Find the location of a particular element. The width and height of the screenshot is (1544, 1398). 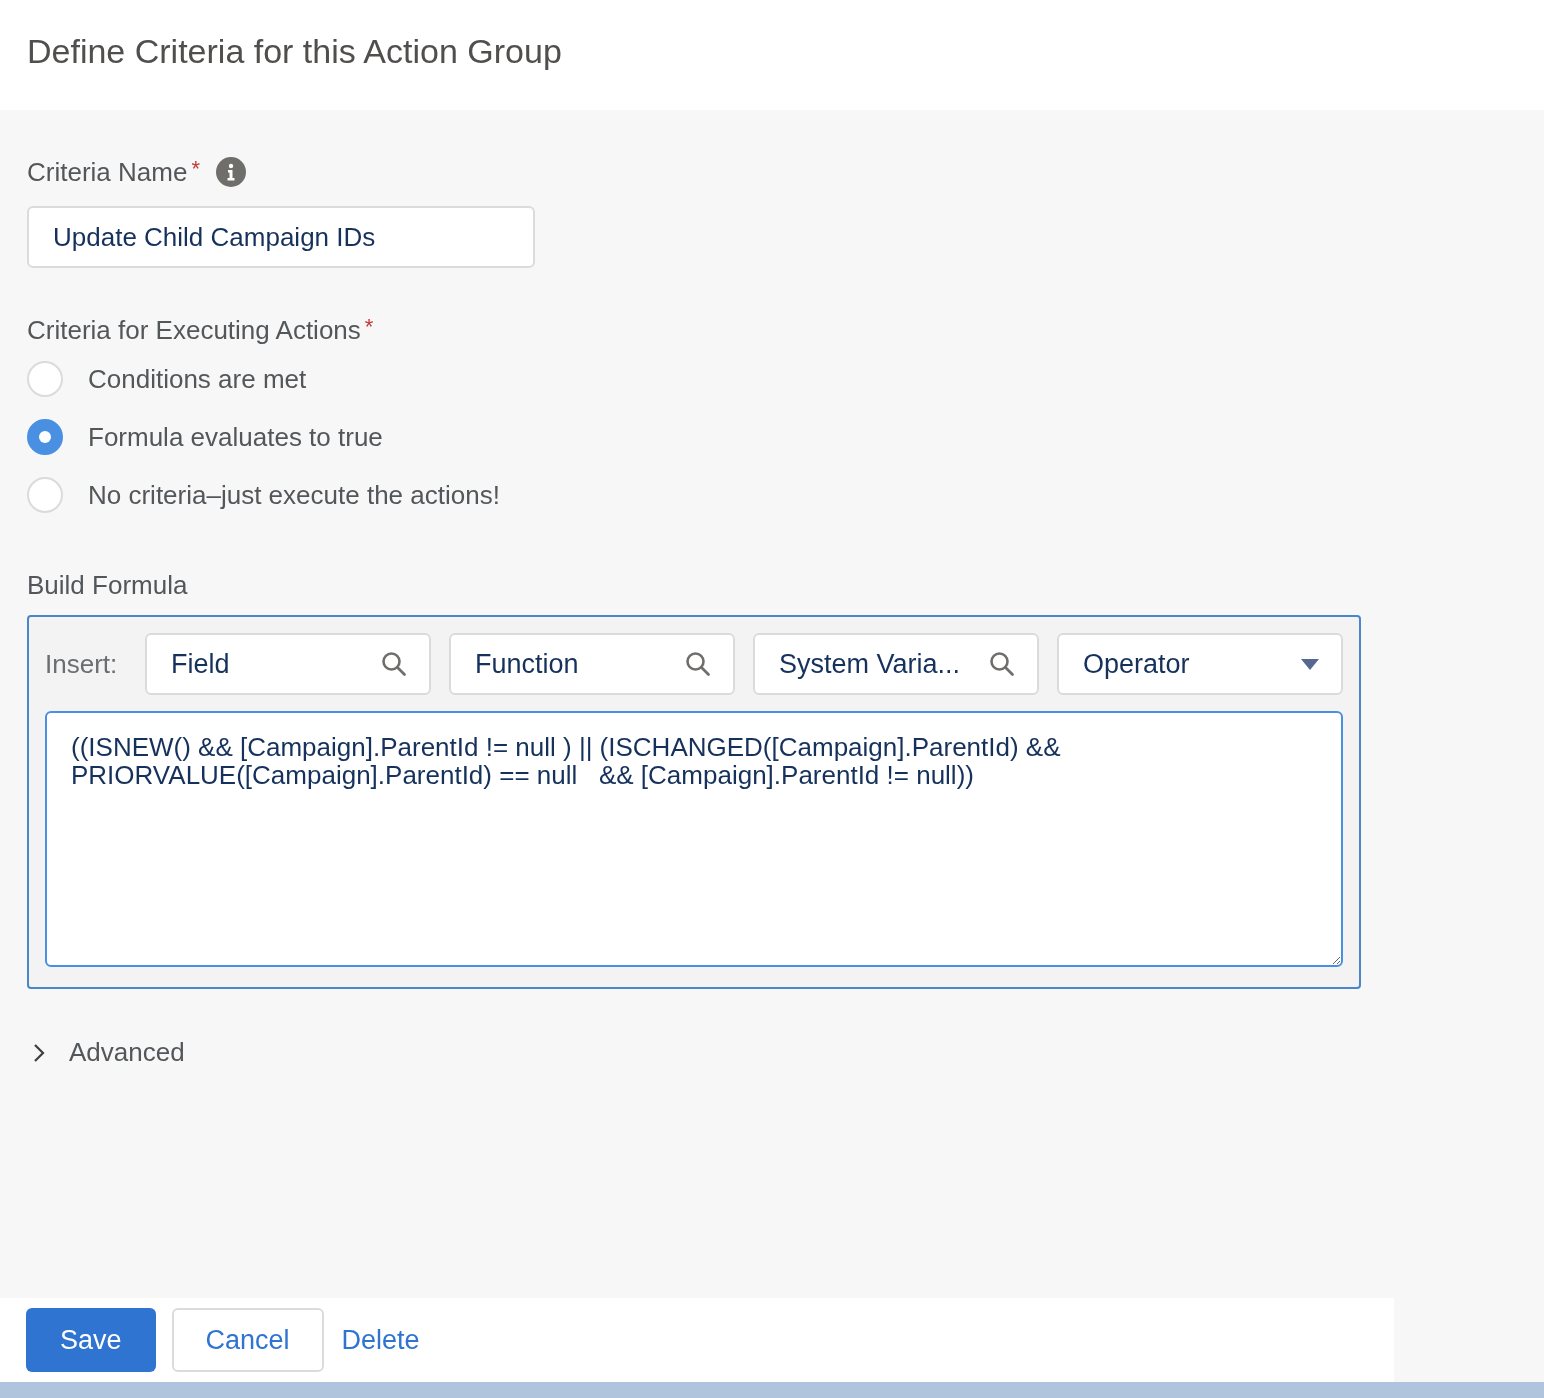

criteria-name-field: Update Child Campaign IDs is located at coordinates (281, 237).